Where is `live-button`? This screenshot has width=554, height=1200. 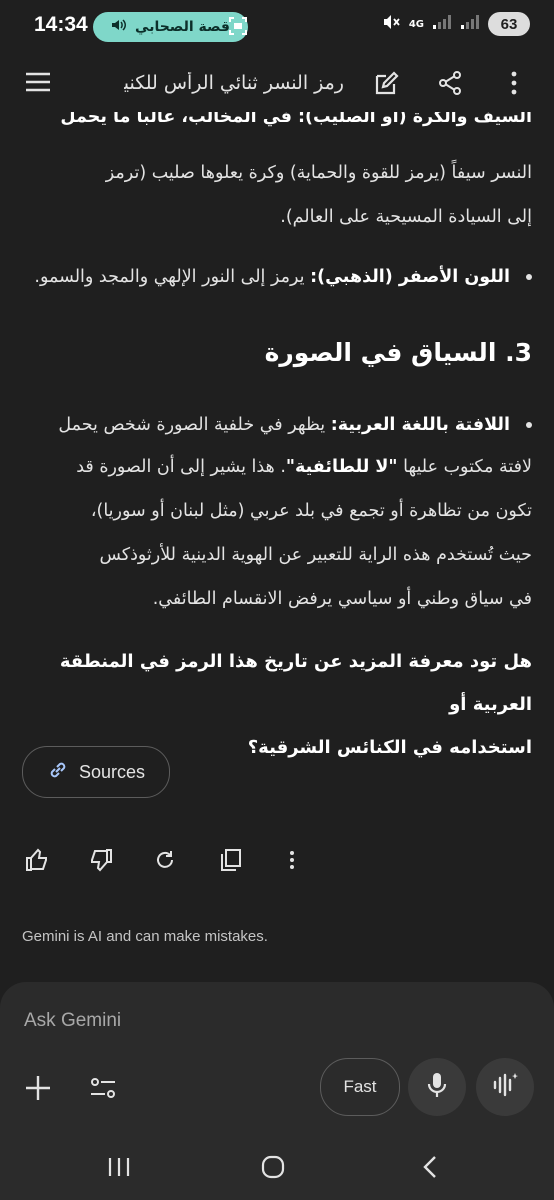
live-button is located at coordinates (505, 1087).